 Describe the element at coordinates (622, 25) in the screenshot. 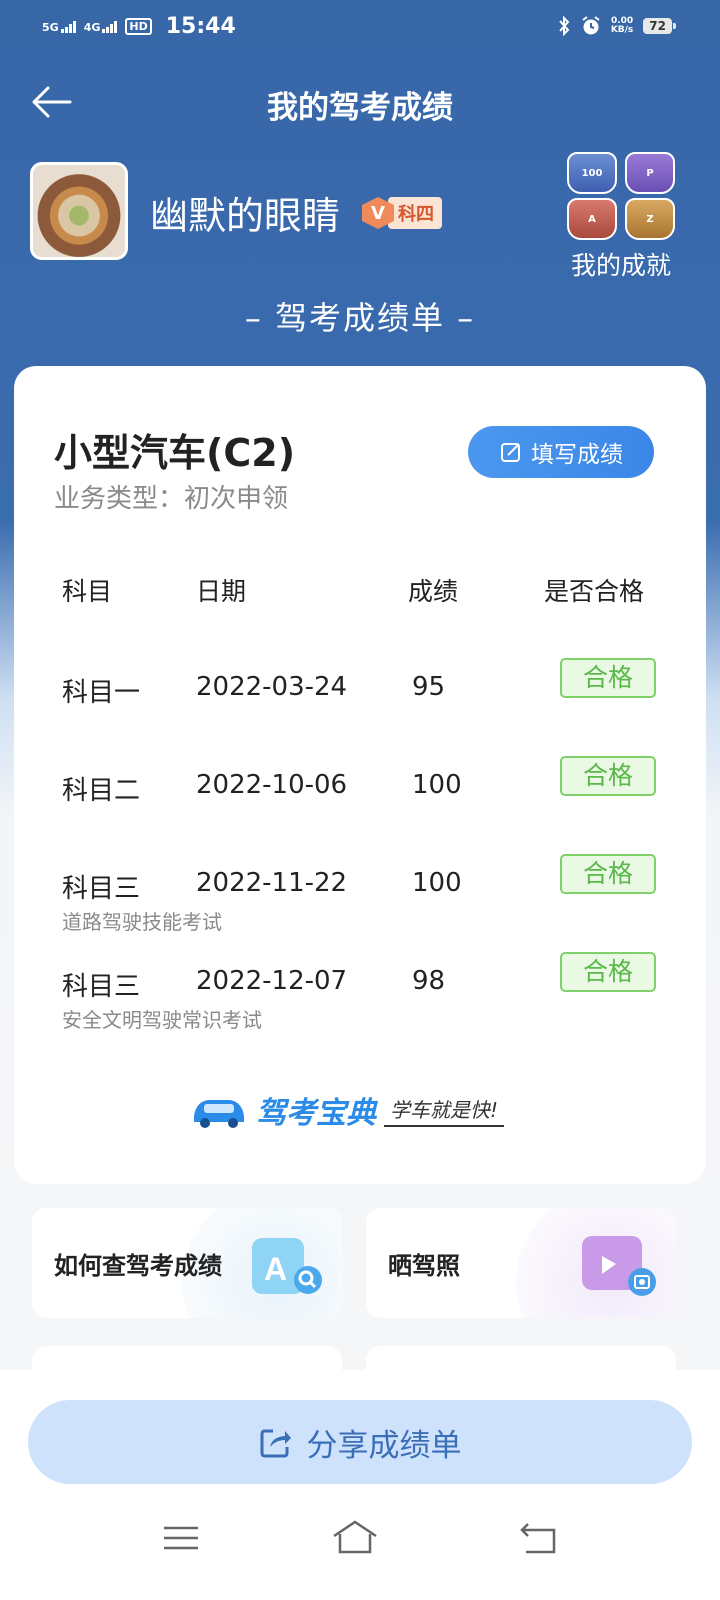

I see `net-speed: 0.00 KB/s` at that location.